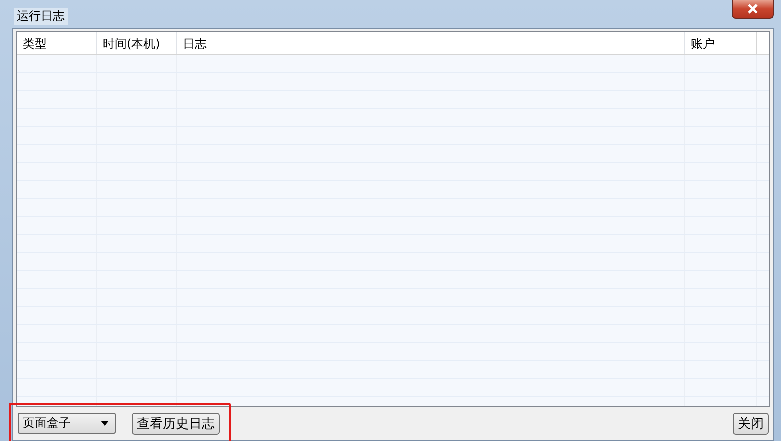  I want to click on column-header: 日志, so click(431, 43).